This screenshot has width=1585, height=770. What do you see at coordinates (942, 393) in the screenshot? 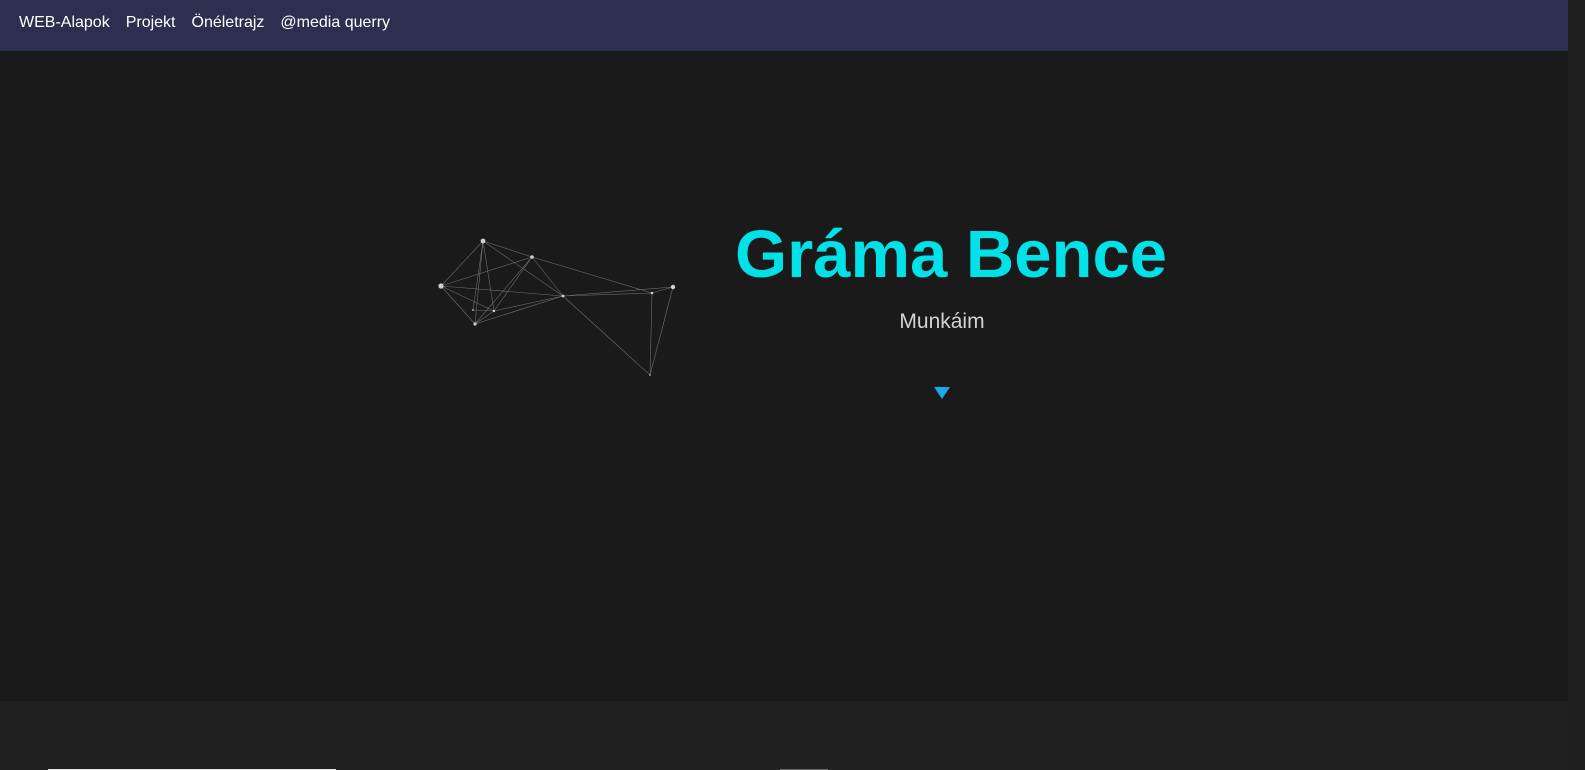
I see `triangle-down-icon` at bounding box center [942, 393].